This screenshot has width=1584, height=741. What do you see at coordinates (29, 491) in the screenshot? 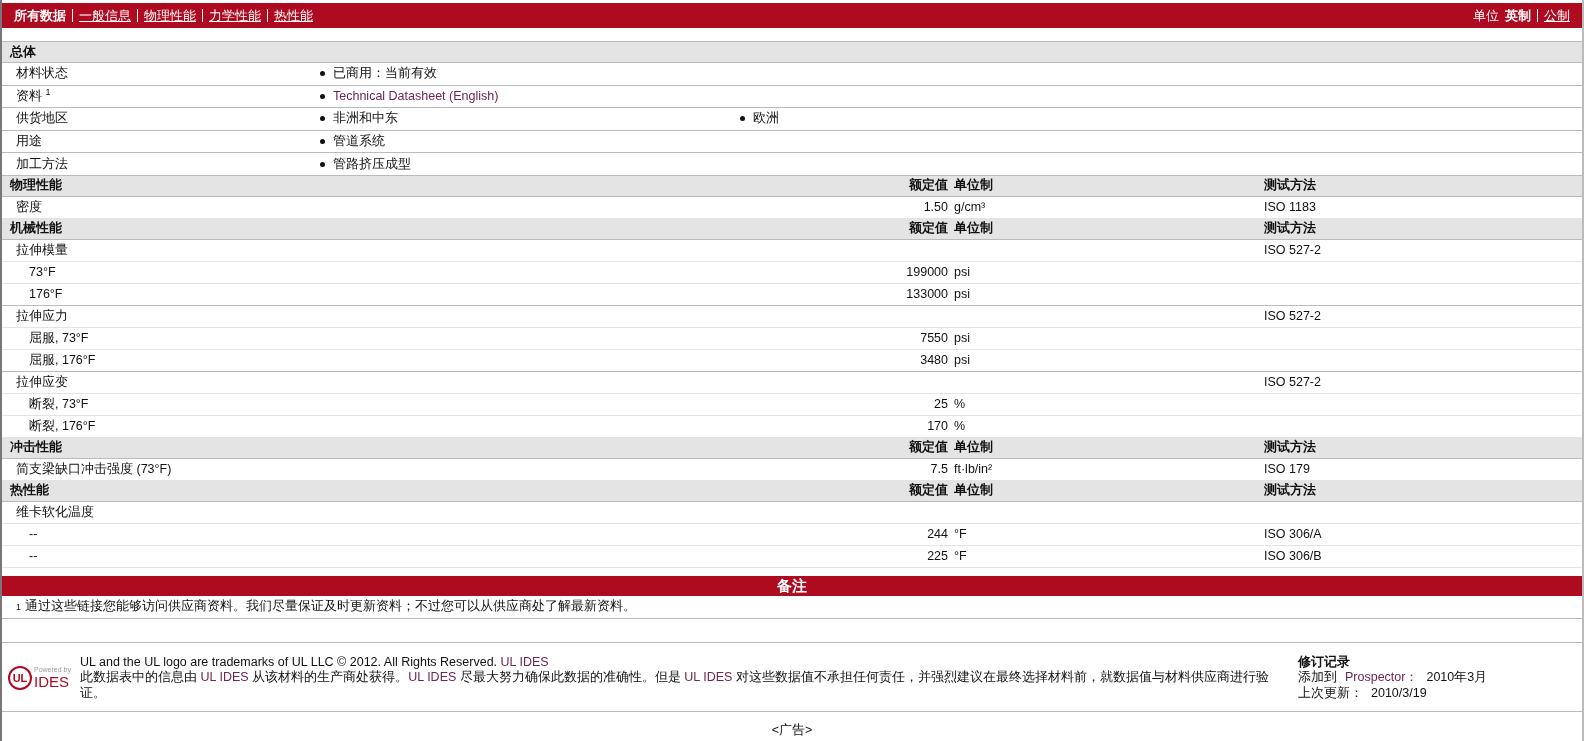
I see `section-title: 热性能` at bounding box center [29, 491].